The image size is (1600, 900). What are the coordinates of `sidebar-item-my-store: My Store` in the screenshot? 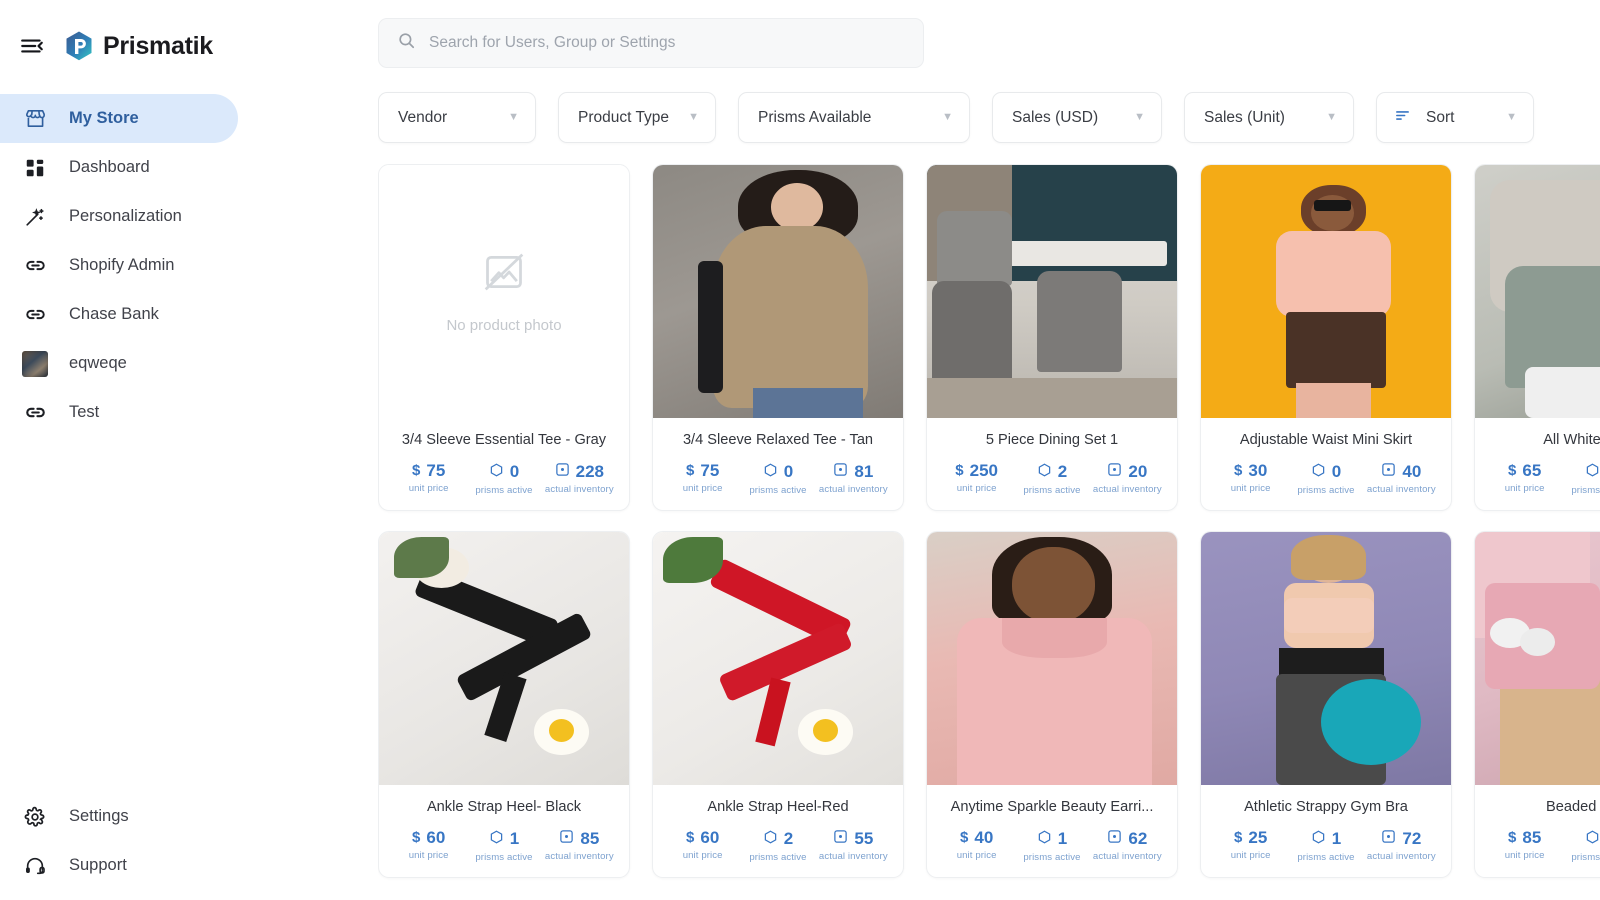 It's located at (119, 118).